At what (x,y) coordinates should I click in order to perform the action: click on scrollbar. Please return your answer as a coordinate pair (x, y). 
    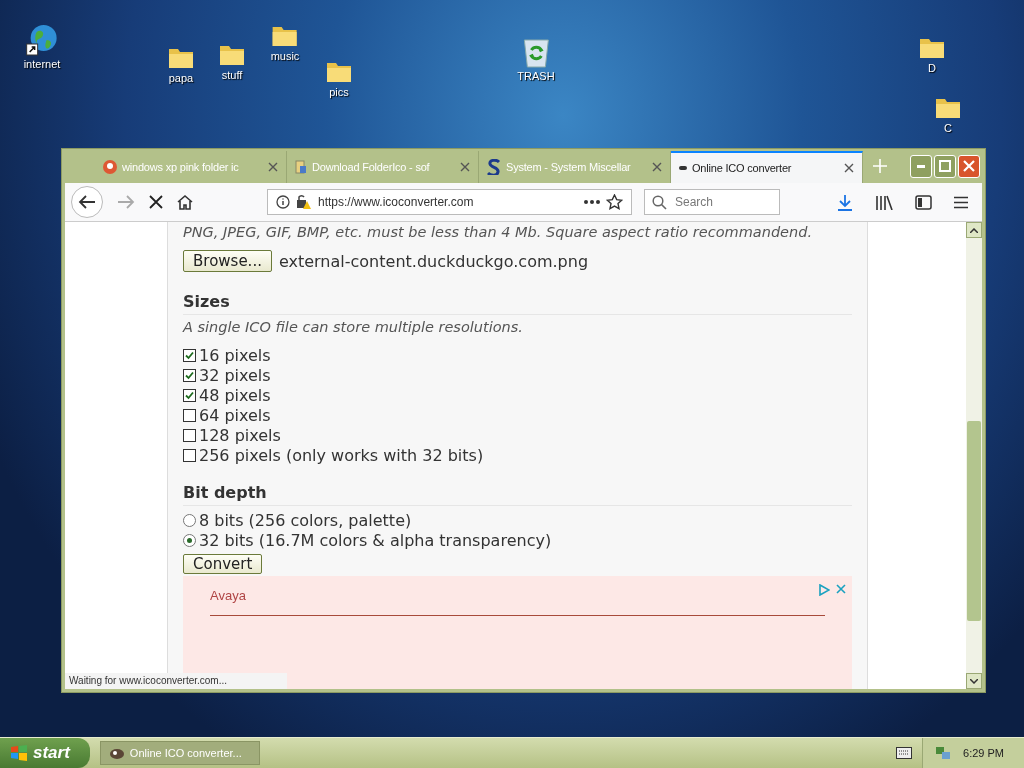
    Looking at the image, I should click on (974, 455).